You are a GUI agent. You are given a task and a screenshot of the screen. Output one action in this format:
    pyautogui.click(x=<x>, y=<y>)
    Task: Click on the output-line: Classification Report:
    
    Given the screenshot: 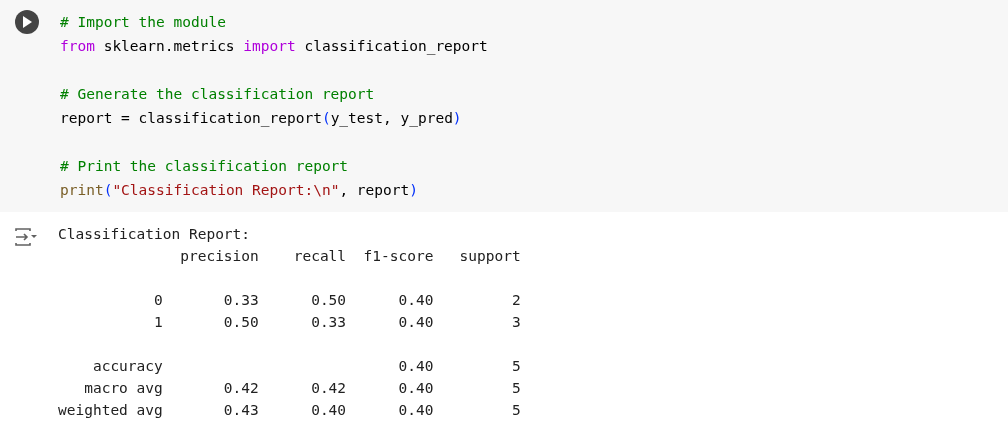 What is the action you would take?
    pyautogui.click(x=155, y=234)
    